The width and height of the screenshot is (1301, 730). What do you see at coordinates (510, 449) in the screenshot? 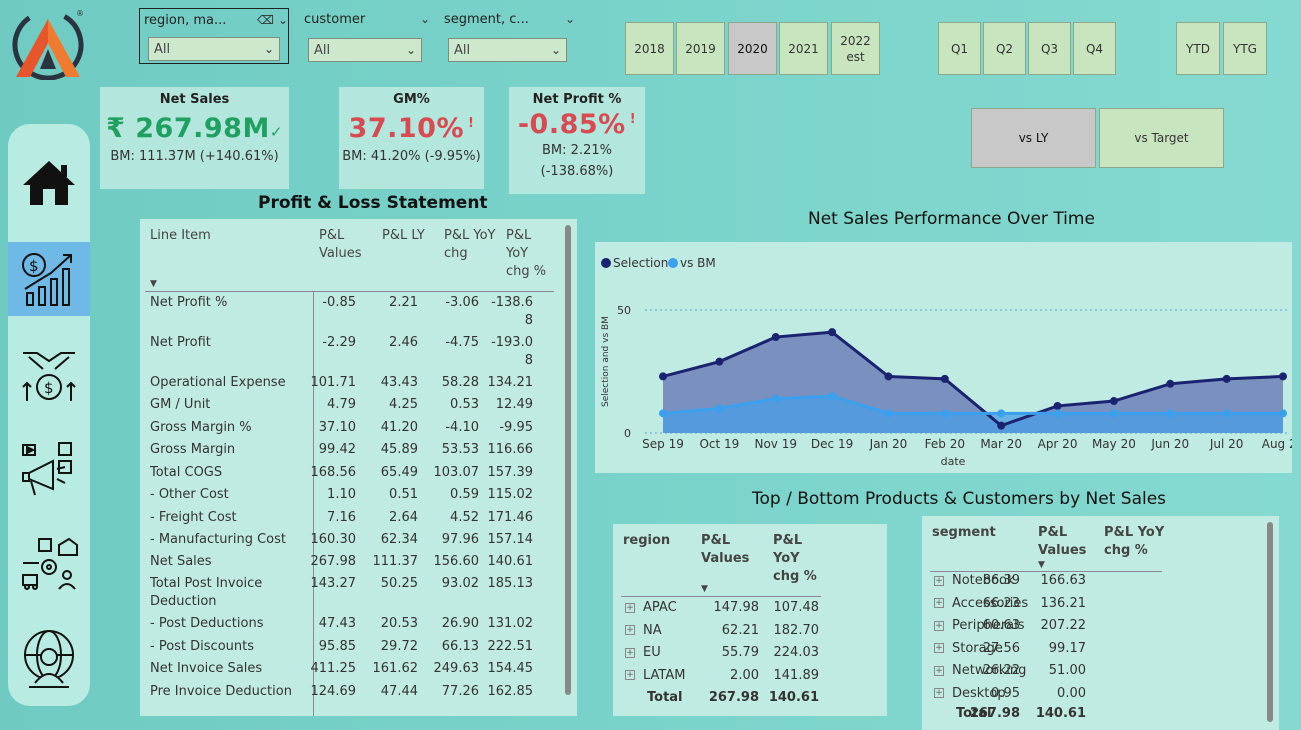
I see `value-cell: 116.66` at bounding box center [510, 449].